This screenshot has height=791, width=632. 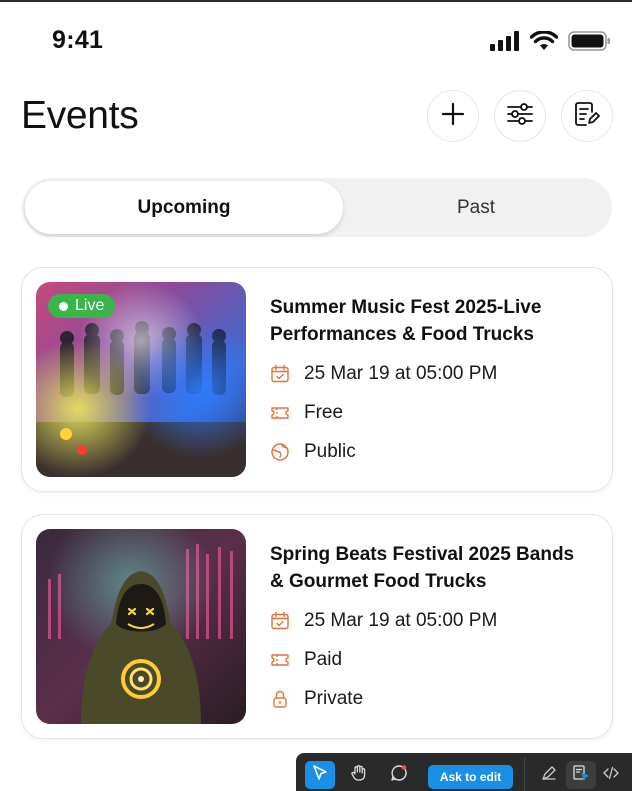 I want to click on status-icons, so click(x=551, y=43).